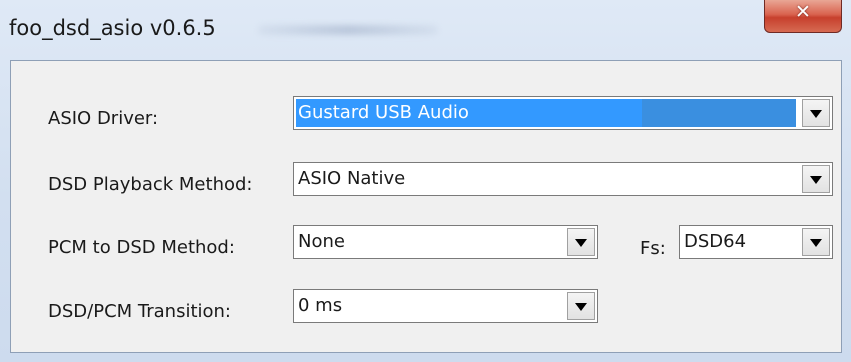 The height and width of the screenshot is (362, 851). I want to click on dsd-pcm-transition-value: 0 ms, so click(320, 305).